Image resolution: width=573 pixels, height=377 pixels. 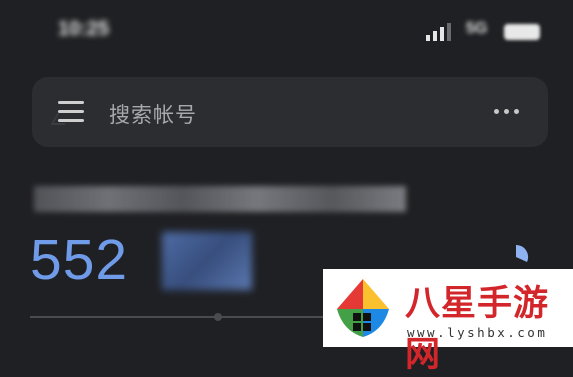 I want to click on one-time-code: 552, so click(x=79, y=260).